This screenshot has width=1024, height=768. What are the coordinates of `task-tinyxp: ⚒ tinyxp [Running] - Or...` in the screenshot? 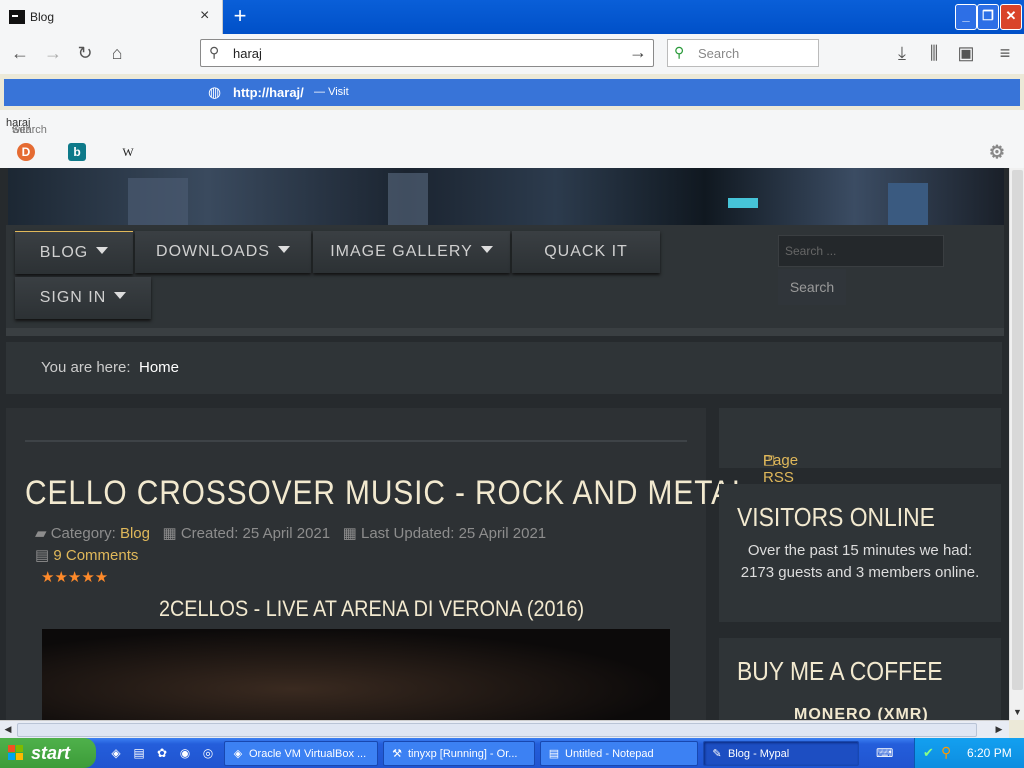 It's located at (459, 753).